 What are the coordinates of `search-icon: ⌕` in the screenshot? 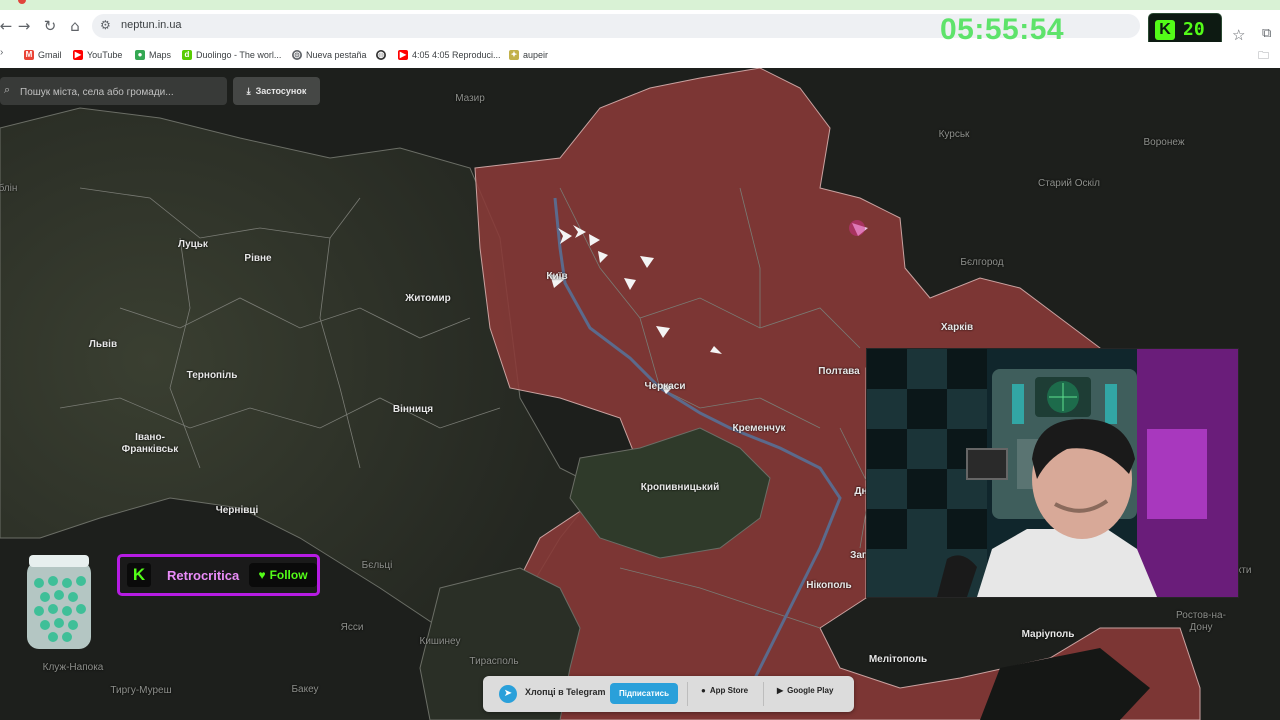 It's located at (7, 89).